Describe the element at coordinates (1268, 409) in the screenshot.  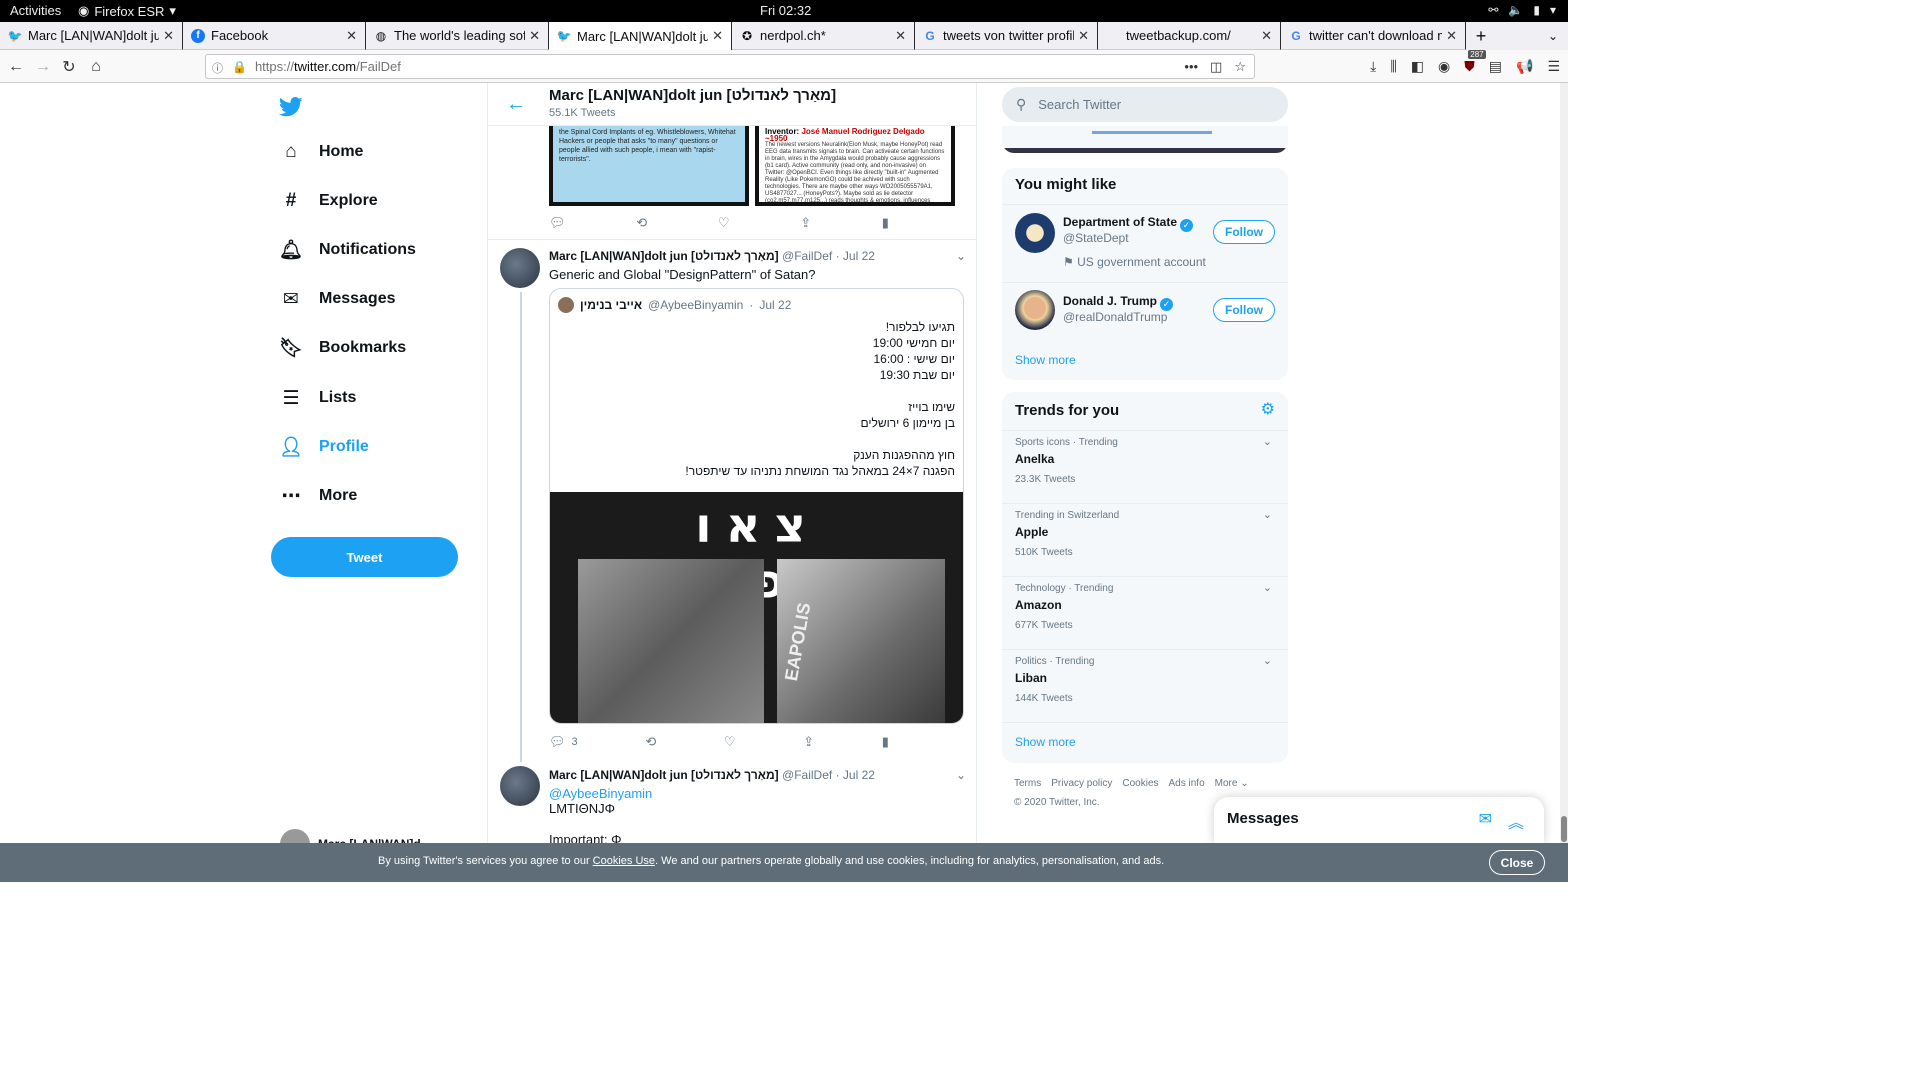
I see `gear-icon: ⚙` at that location.